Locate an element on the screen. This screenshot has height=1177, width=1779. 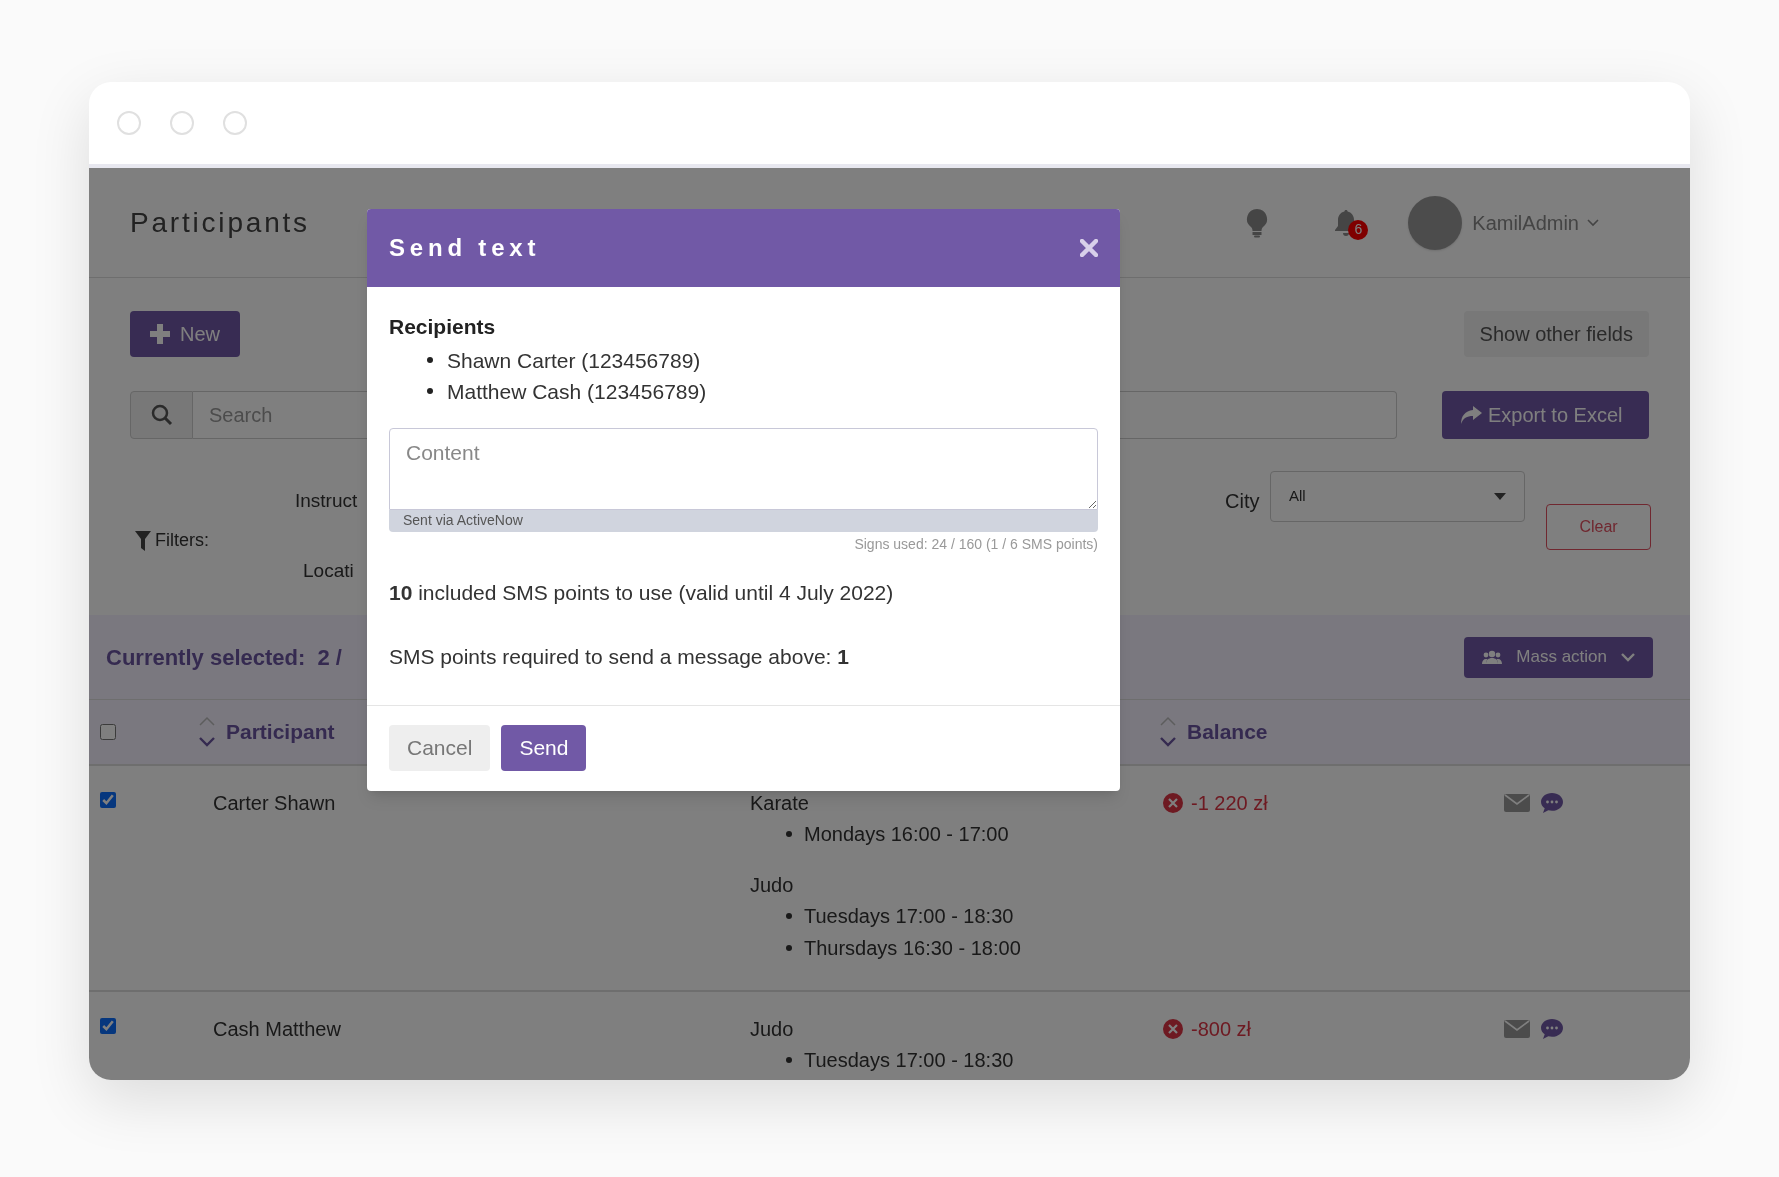
notification-badge: 6 is located at coordinates (1358, 229).